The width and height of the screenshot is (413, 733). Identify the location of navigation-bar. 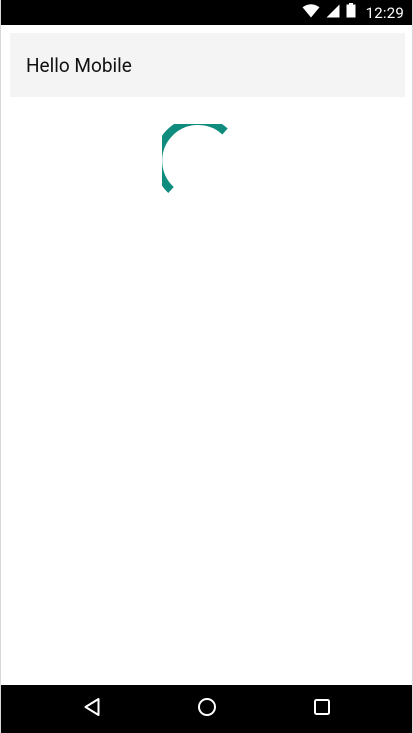
(206, 709).